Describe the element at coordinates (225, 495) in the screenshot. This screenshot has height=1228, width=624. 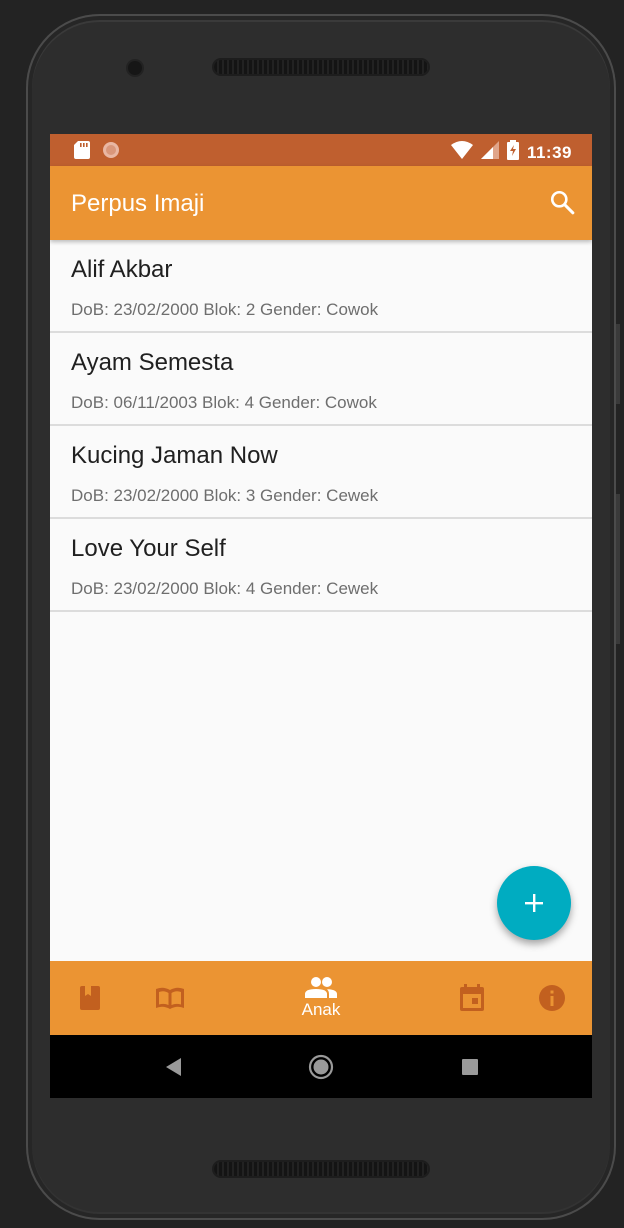
I see `item-details: DoB: 23/02/2000 Blok: 3 Gender: Cewek` at that location.